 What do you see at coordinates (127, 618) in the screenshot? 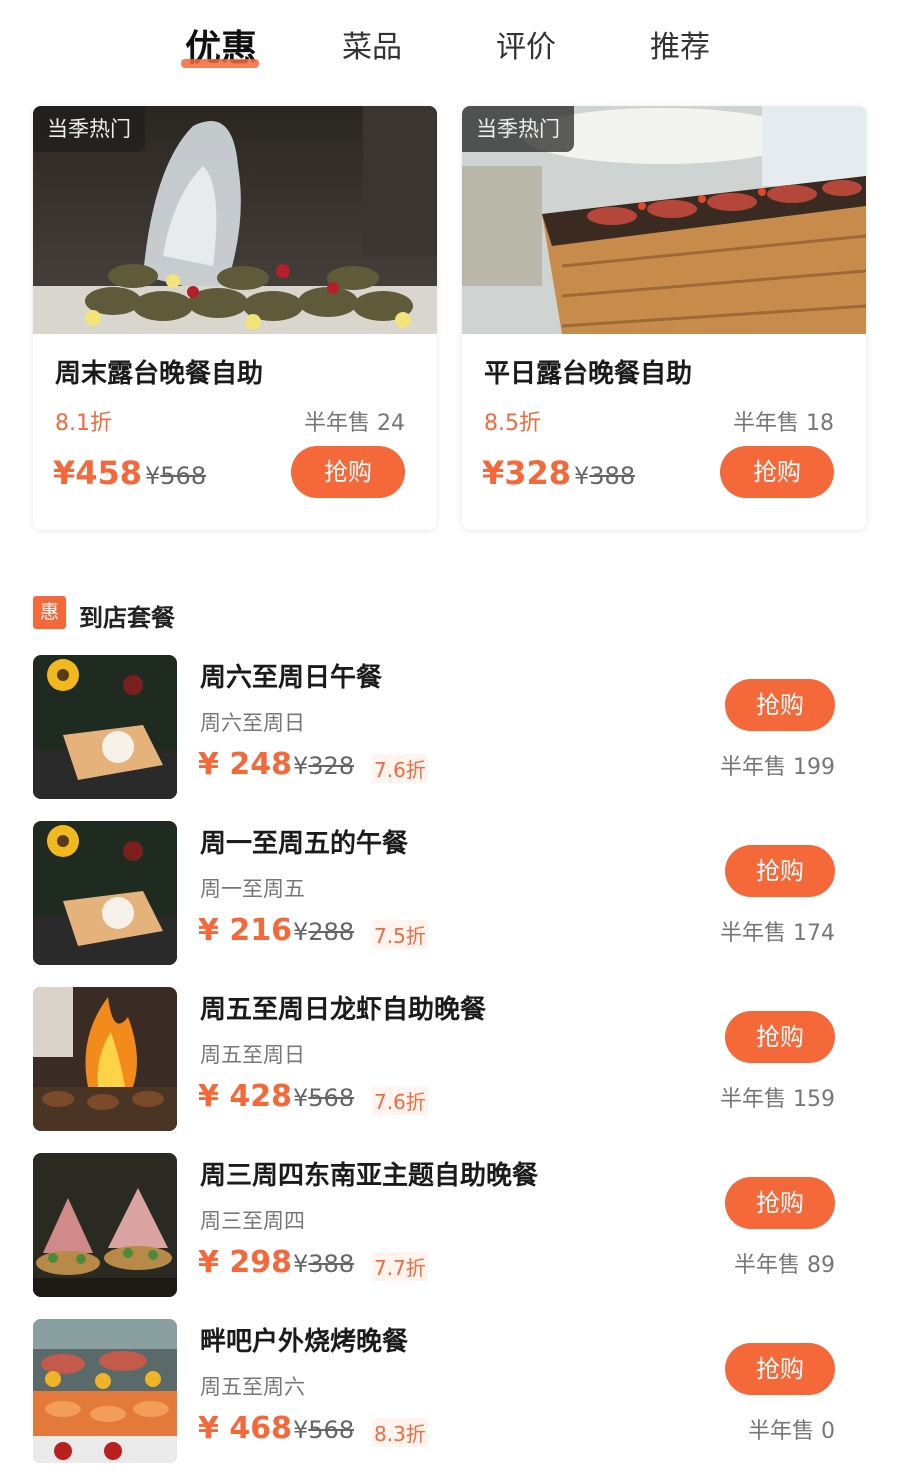
I see `section-title: 到店套餐` at bounding box center [127, 618].